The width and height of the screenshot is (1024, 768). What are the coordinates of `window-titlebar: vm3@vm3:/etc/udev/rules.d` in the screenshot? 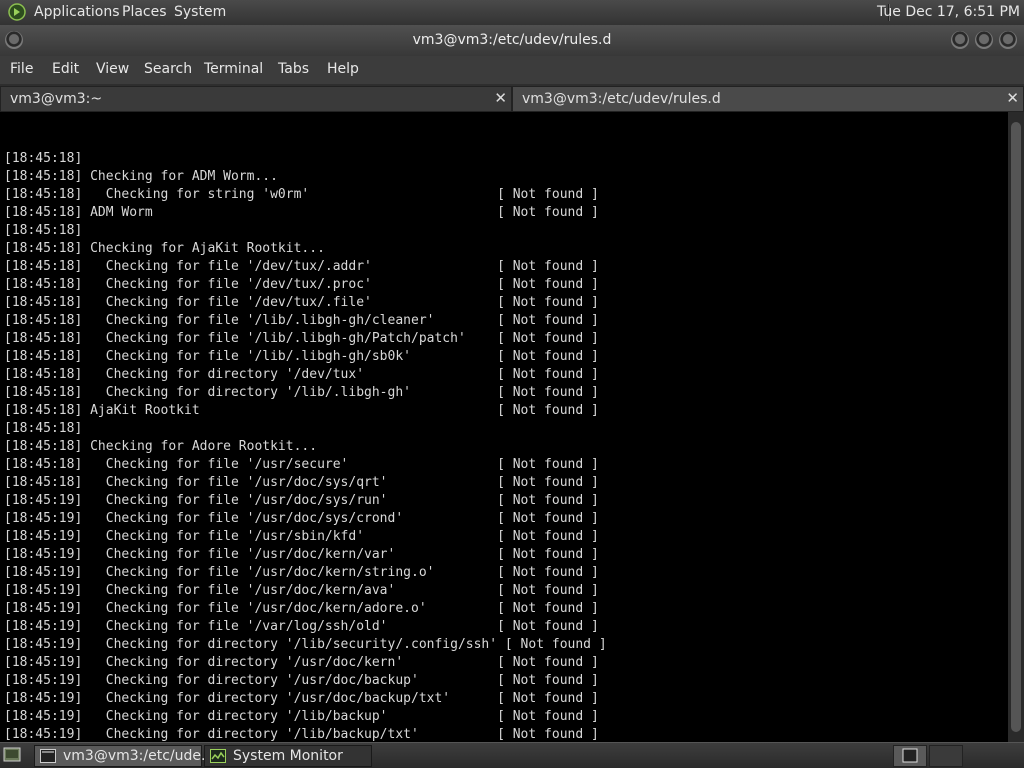 It's located at (512, 40).